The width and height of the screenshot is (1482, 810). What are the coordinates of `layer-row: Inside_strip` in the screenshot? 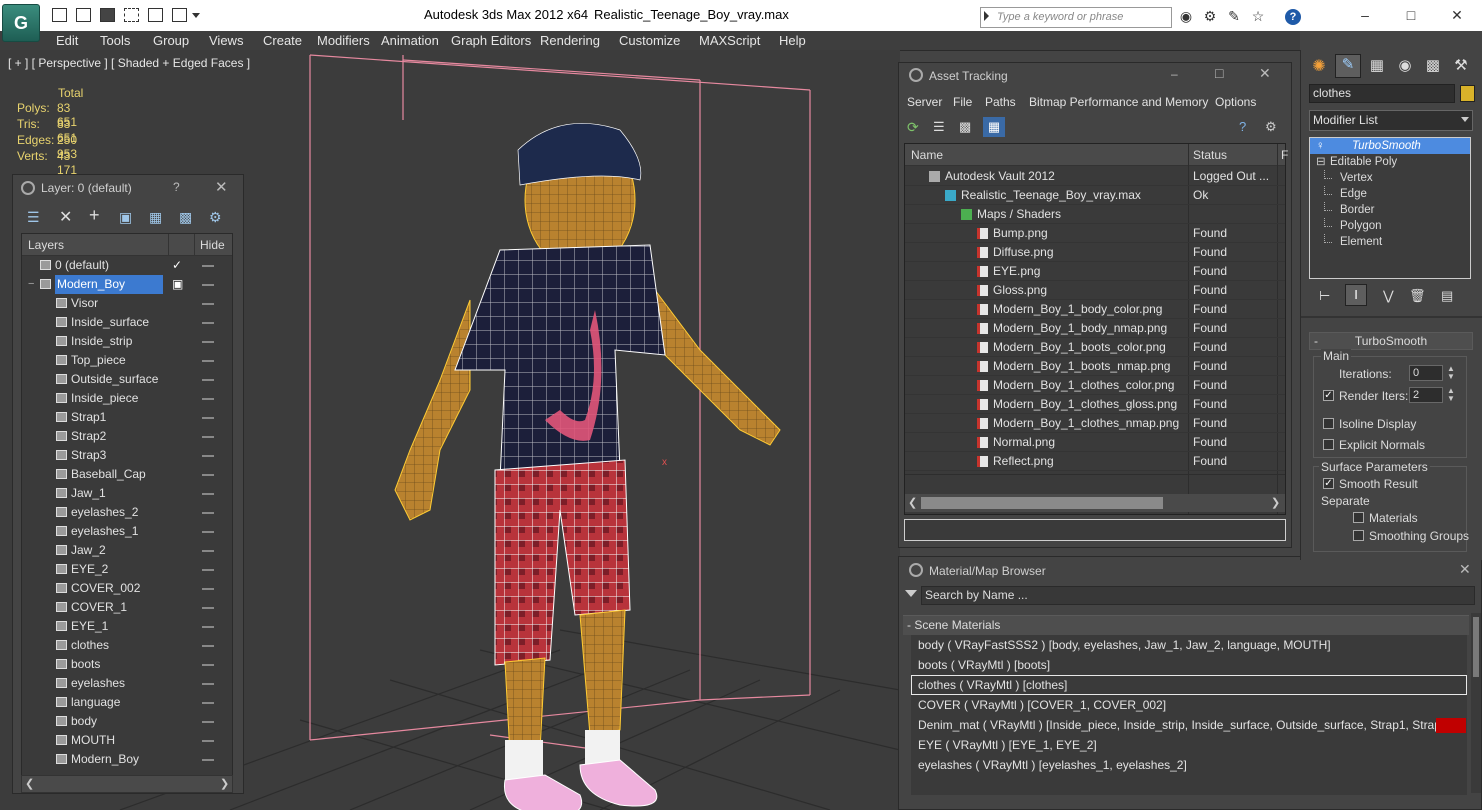 It's located at (127, 341).